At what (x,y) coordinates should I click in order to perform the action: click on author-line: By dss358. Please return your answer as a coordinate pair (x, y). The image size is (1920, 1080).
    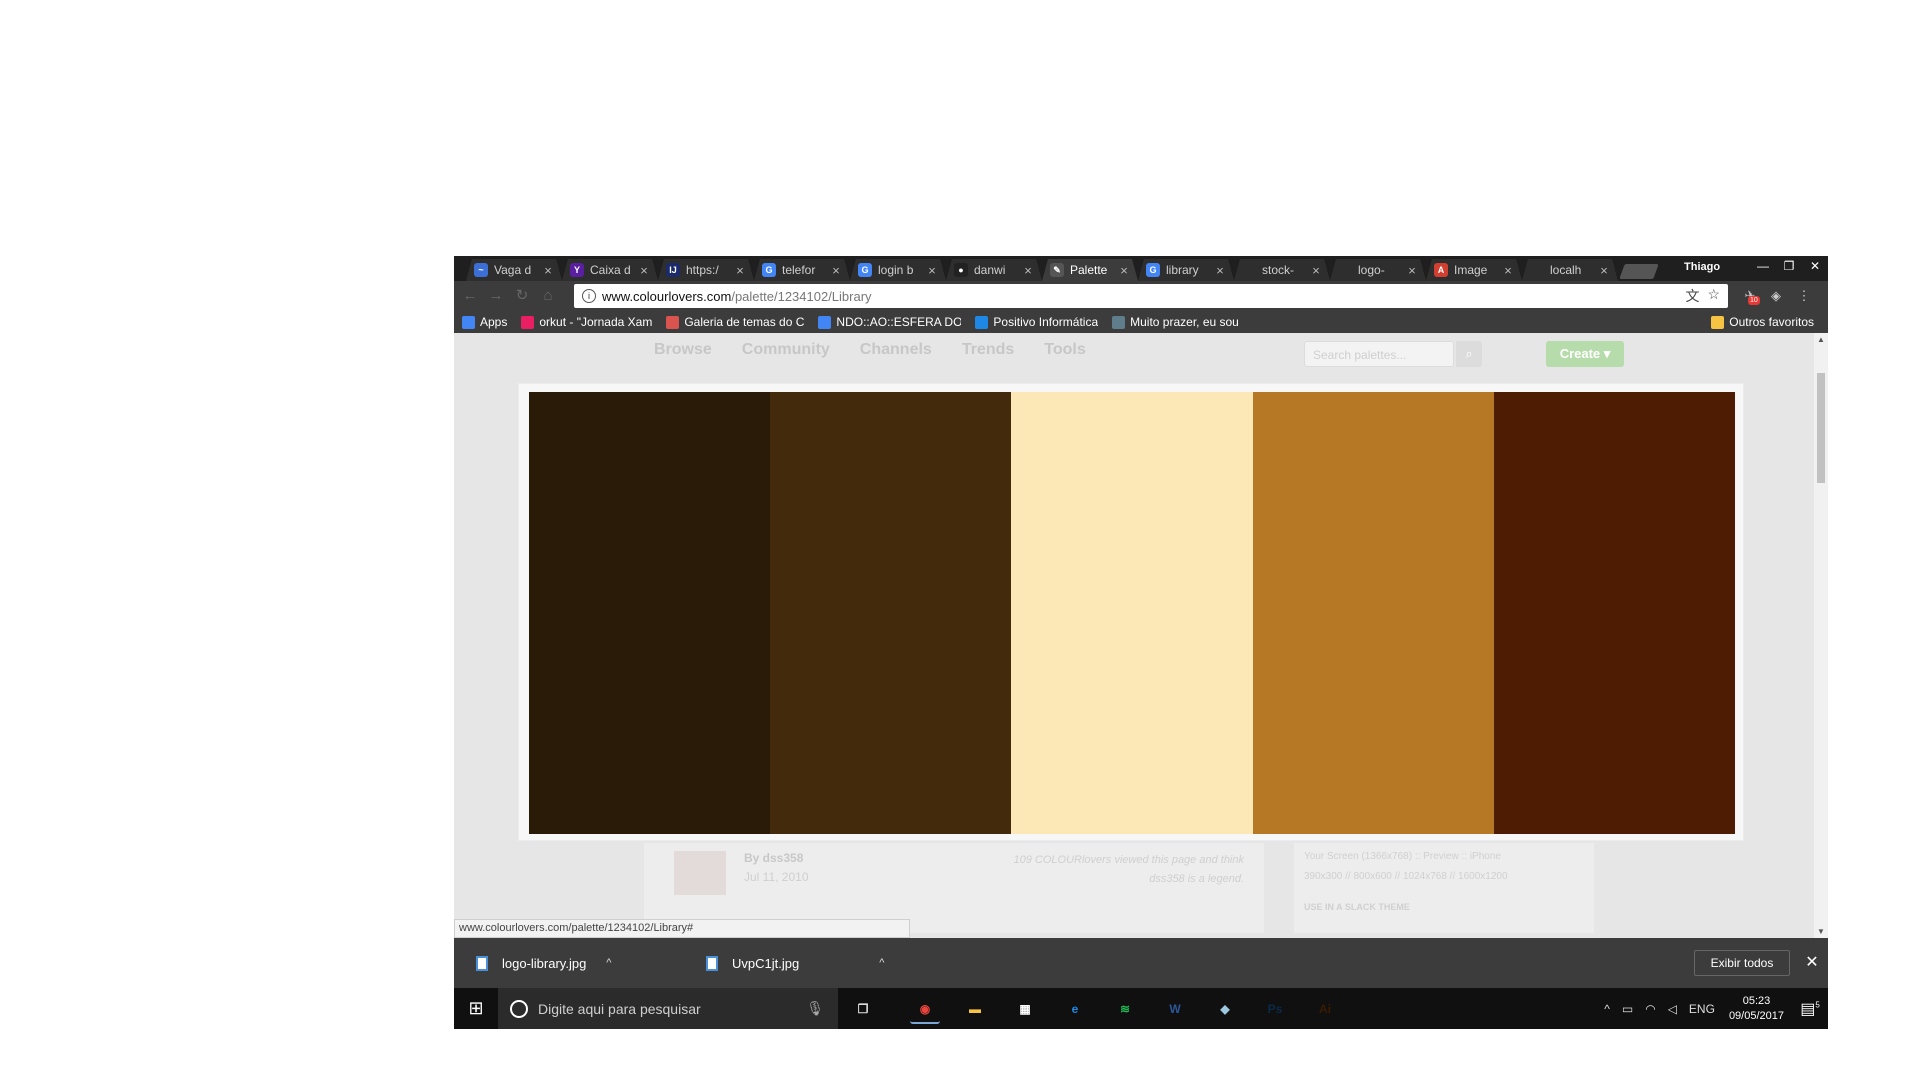
    Looking at the image, I should click on (773, 858).